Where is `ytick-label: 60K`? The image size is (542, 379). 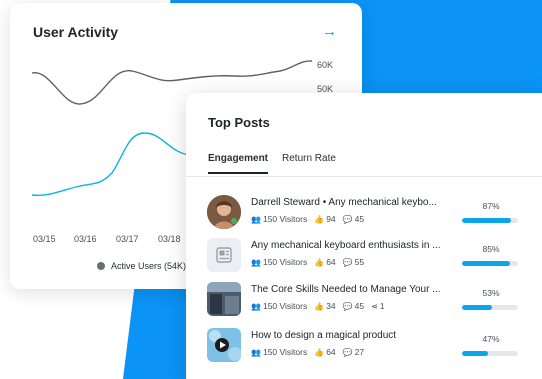
ytick-label: 60K is located at coordinates (325, 65).